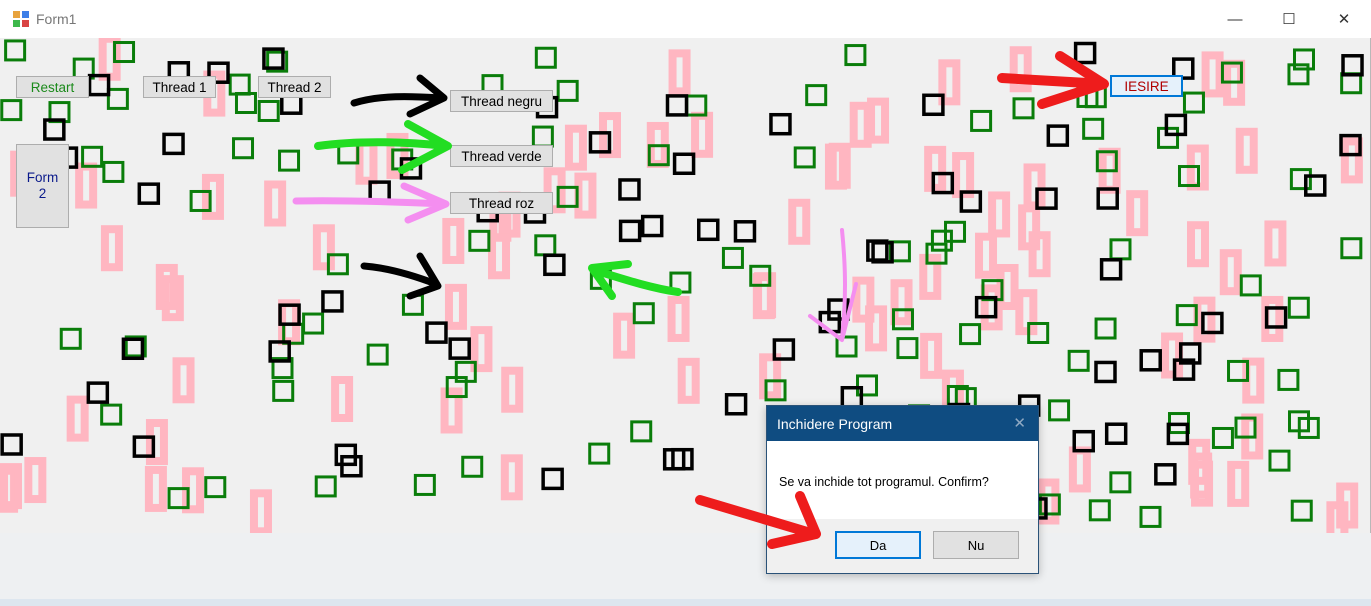  I want to click on da-button: Da, so click(878, 545).